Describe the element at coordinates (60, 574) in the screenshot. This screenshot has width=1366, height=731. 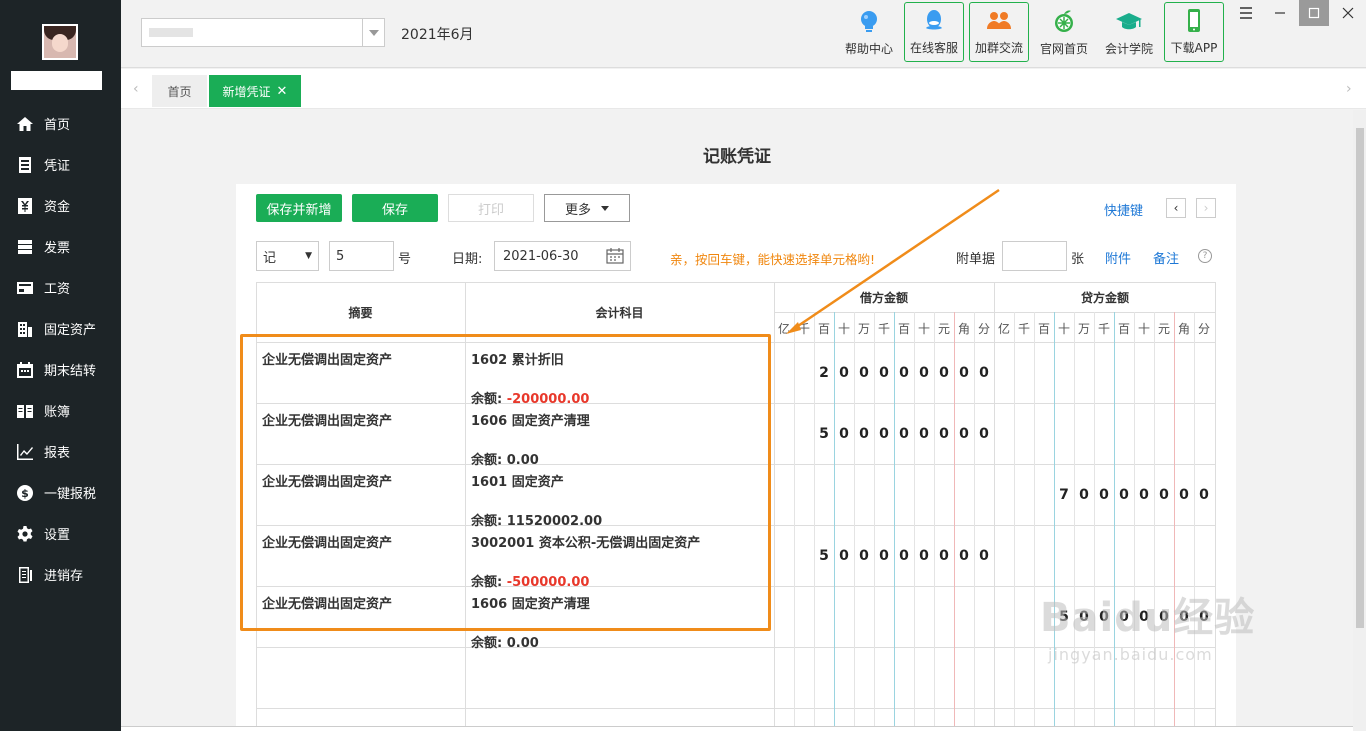
I see `sidebar-item-inventory: 进销存` at that location.